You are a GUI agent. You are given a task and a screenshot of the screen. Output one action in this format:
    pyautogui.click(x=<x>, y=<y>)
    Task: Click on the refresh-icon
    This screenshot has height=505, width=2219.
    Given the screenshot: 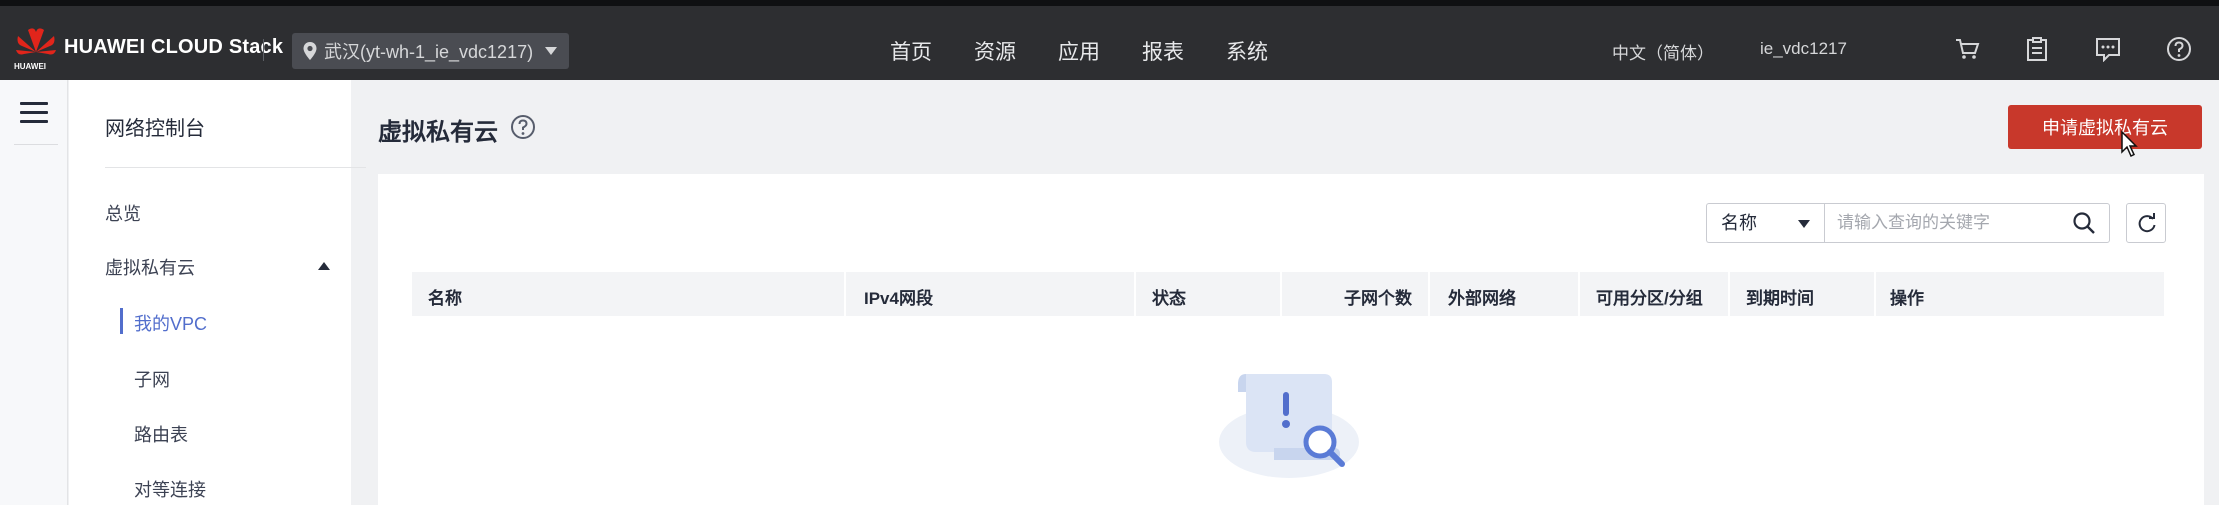 What is the action you would take?
    pyautogui.click(x=2147, y=223)
    